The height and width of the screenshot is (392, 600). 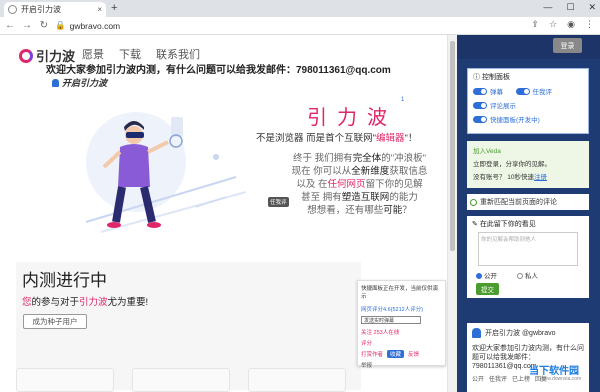 What do you see at coordinates (528, 176) in the screenshot?
I see `veda-register: 没有账号？ 10秒快速注册` at bounding box center [528, 176].